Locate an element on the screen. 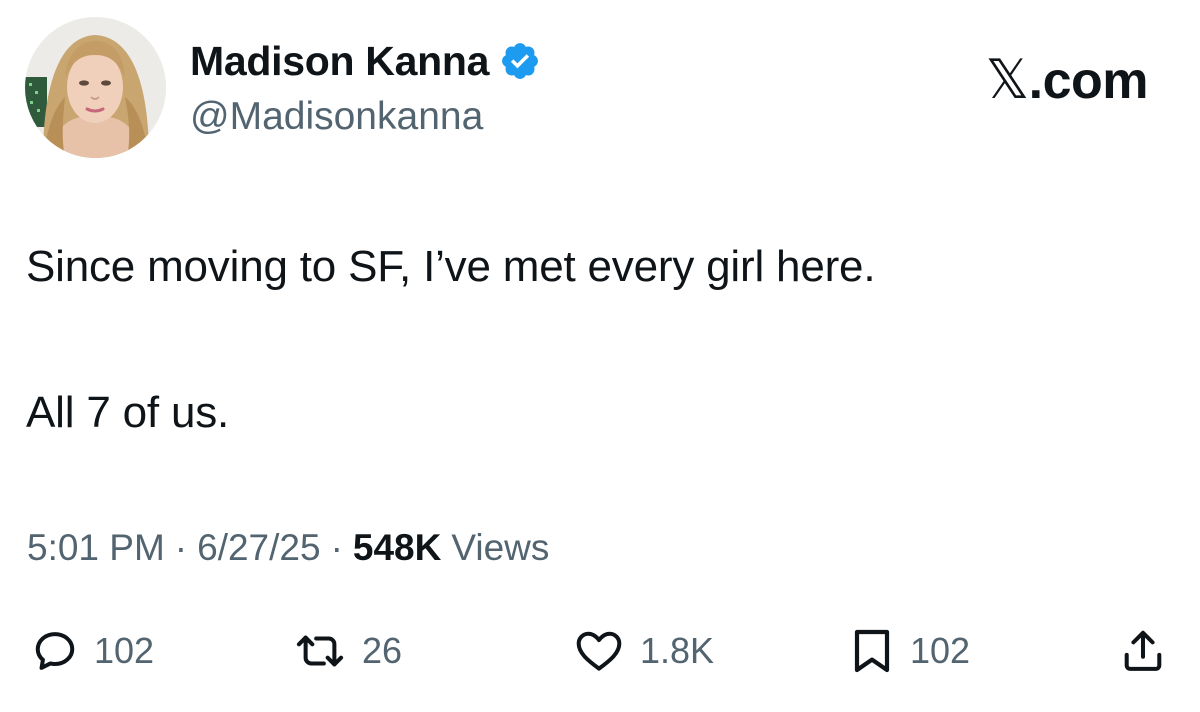  tweet-time: 5:01 PM is located at coordinates (96, 548).